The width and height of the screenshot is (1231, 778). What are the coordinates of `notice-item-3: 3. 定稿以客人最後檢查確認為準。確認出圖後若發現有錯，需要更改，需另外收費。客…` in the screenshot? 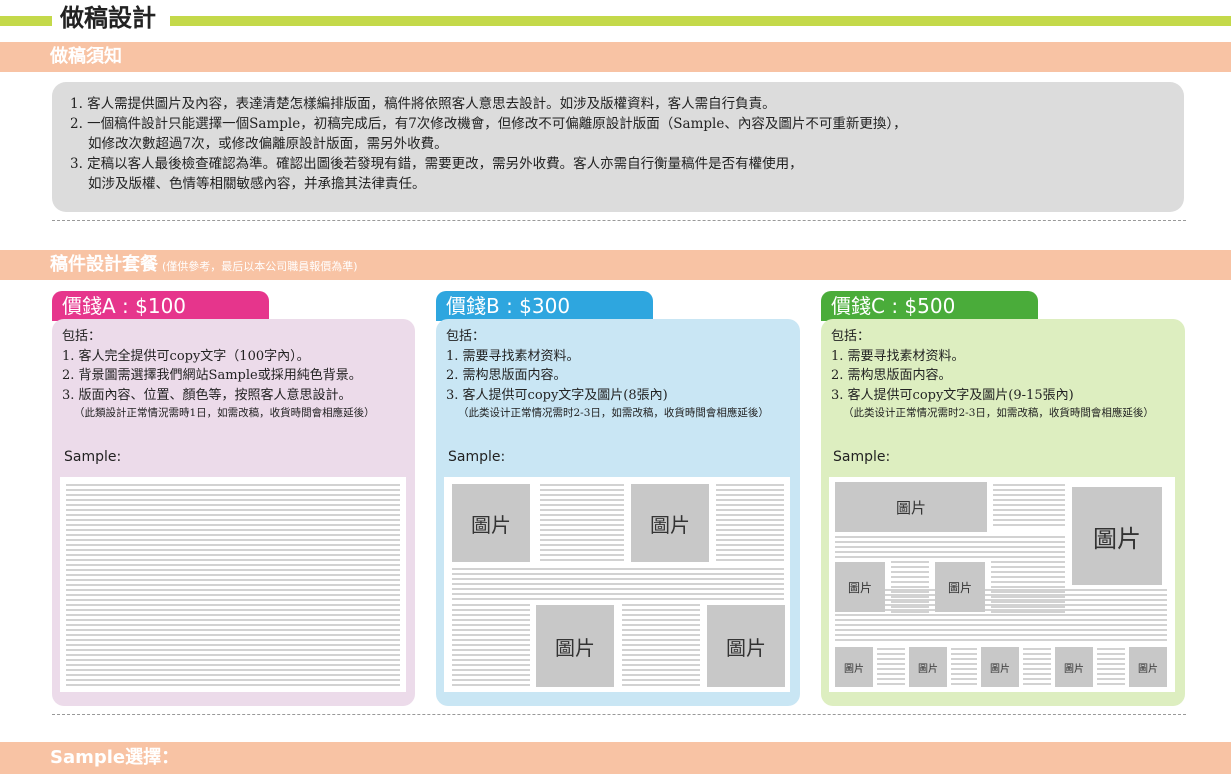 It's located at (436, 164).